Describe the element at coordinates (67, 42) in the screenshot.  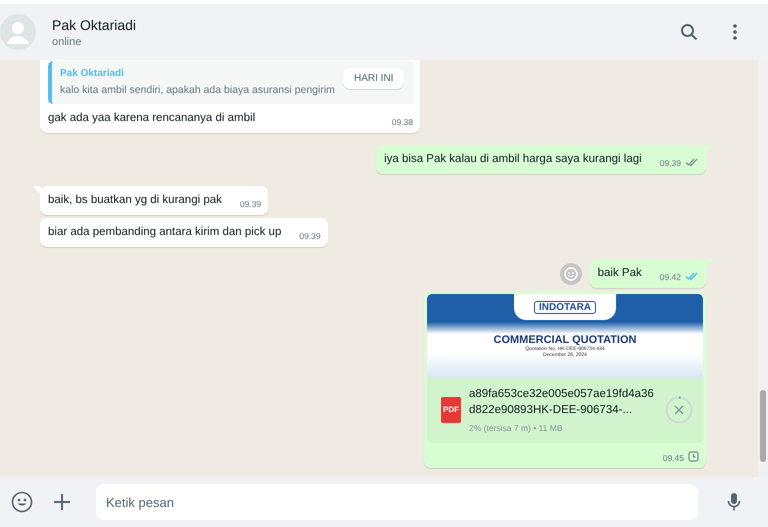
I see `contact-status: online` at that location.